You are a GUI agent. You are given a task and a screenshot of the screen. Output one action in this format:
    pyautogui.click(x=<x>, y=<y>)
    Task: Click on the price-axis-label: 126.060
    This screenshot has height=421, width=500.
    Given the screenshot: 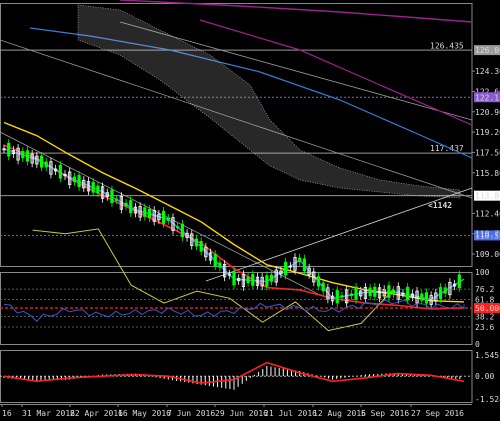 What is the action you would take?
    pyautogui.click(x=487, y=50)
    